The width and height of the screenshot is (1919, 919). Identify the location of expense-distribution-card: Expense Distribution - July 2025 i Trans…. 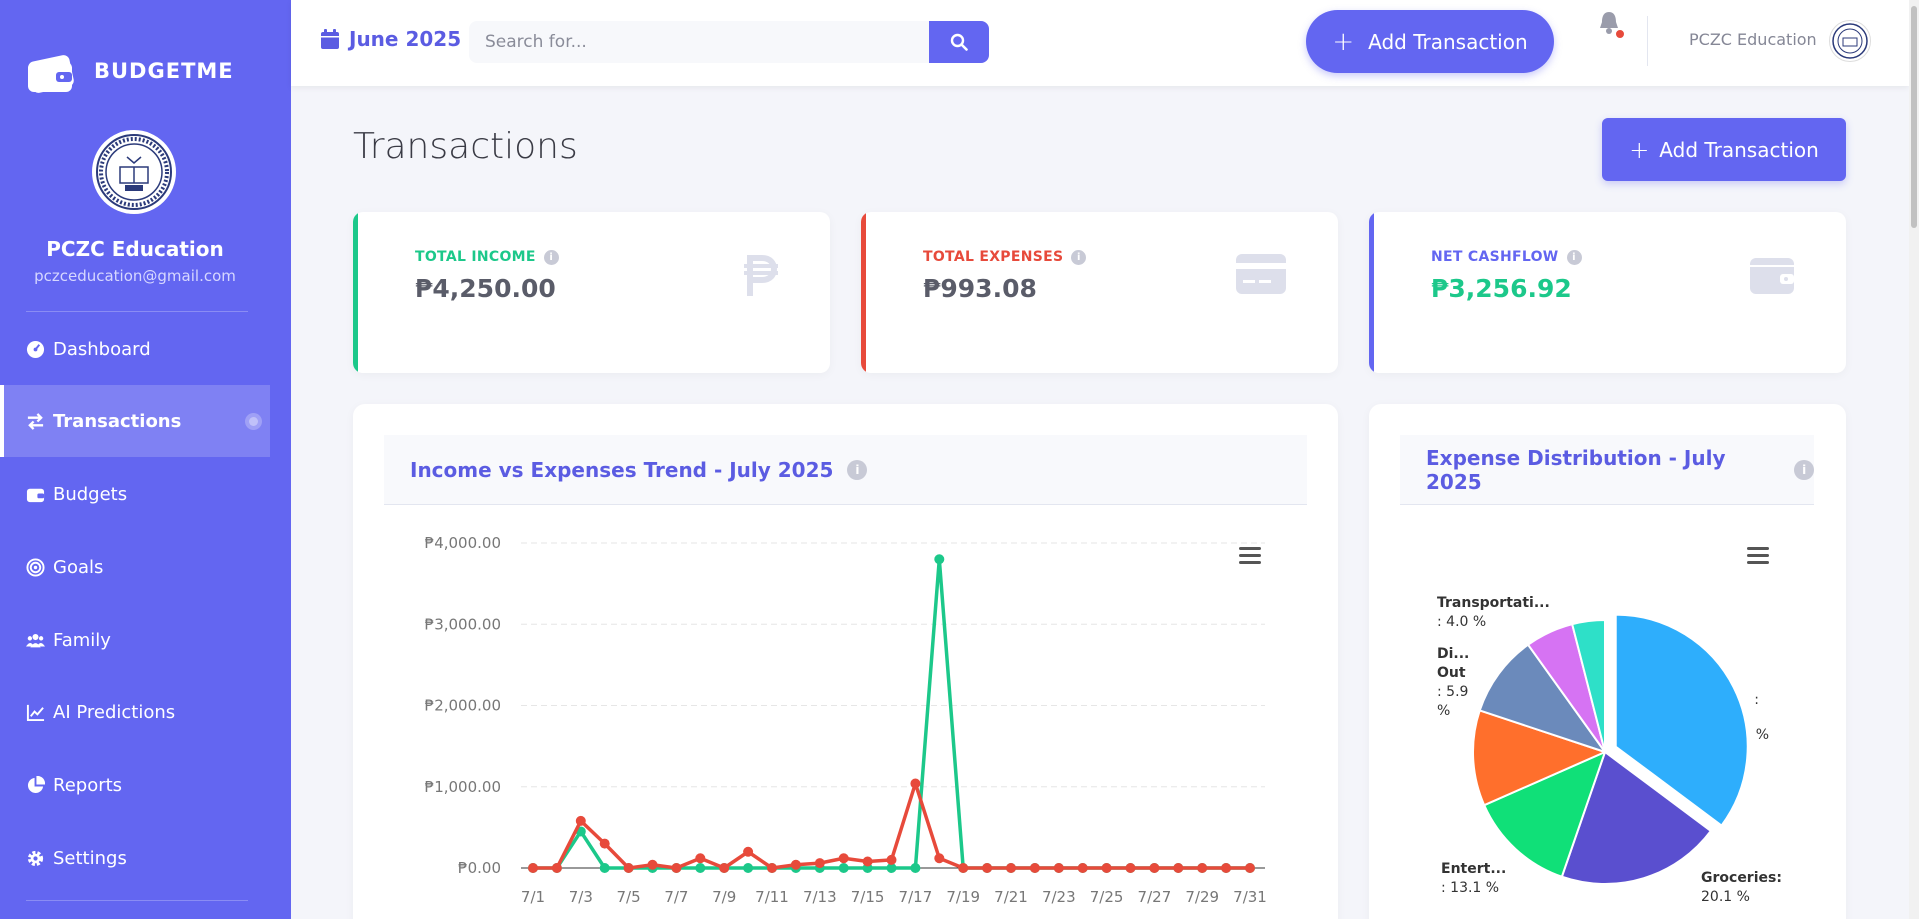
(1607, 661).